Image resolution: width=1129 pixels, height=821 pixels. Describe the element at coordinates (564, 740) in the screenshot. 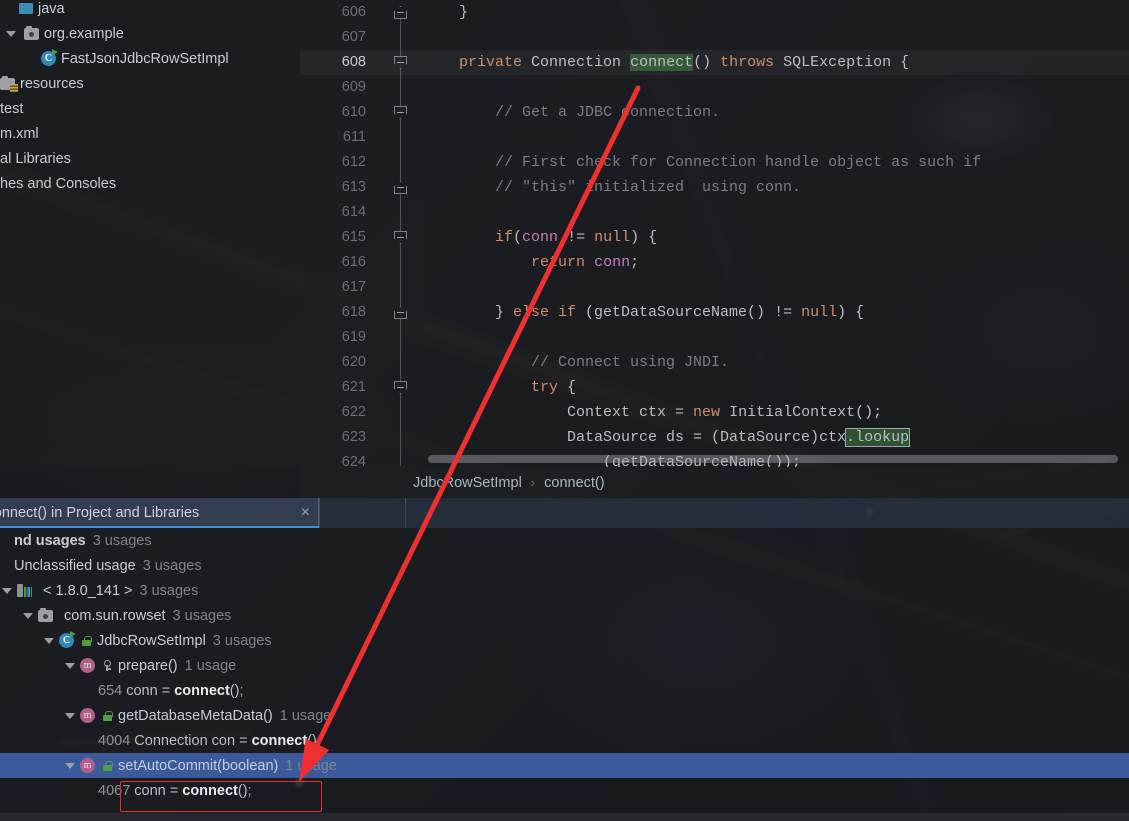

I see `usages-tree-row: 4004 Connection con = connect();` at that location.